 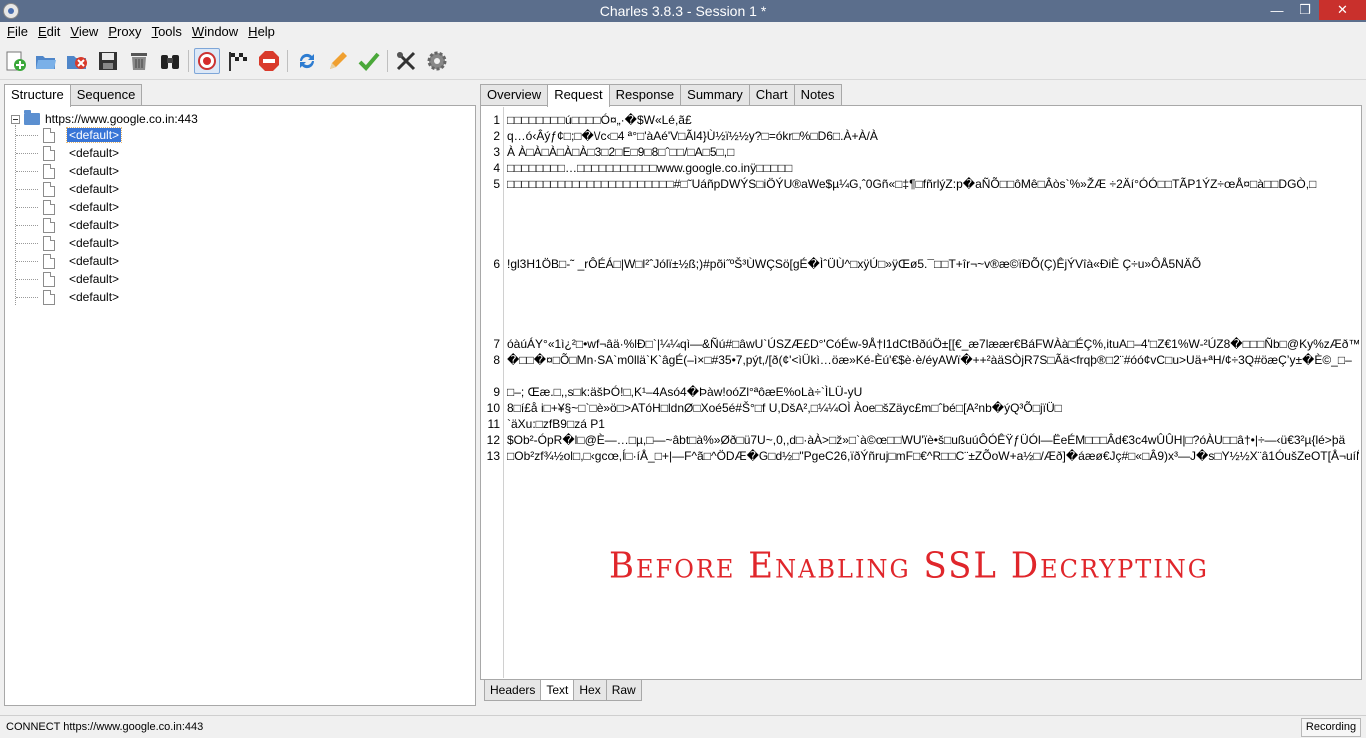 What do you see at coordinates (124, 32) in the screenshot?
I see `menu-proxy: Proxy` at bounding box center [124, 32].